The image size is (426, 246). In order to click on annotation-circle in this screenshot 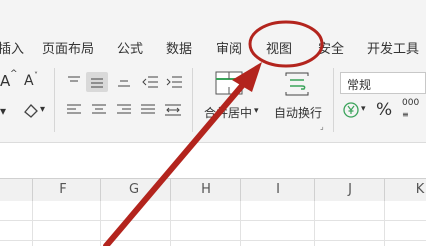, I will do `click(286, 44)`.